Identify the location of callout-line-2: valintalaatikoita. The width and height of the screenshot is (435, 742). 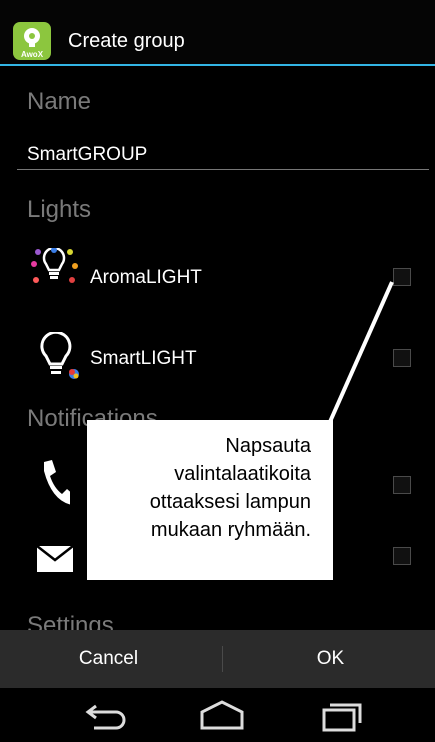
(242, 474).